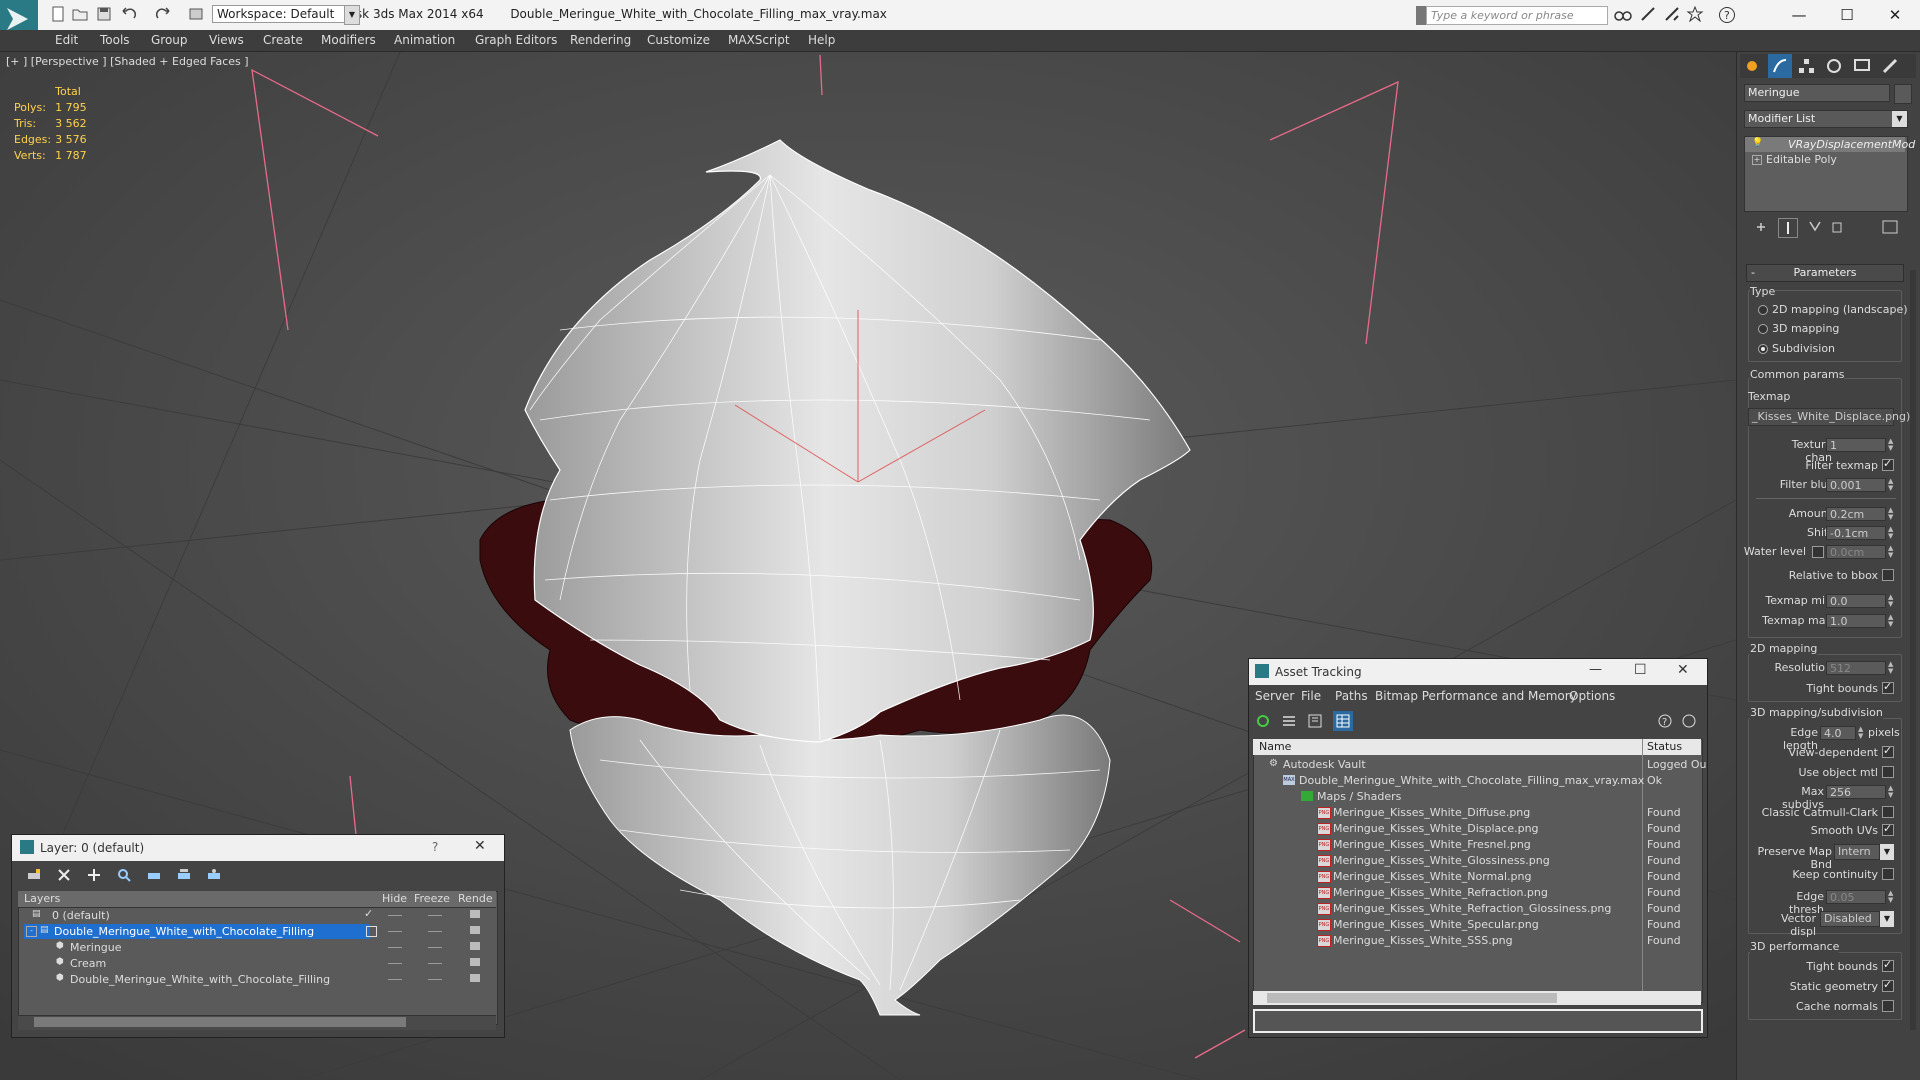  I want to click on radio-subdivision, so click(1763, 349).